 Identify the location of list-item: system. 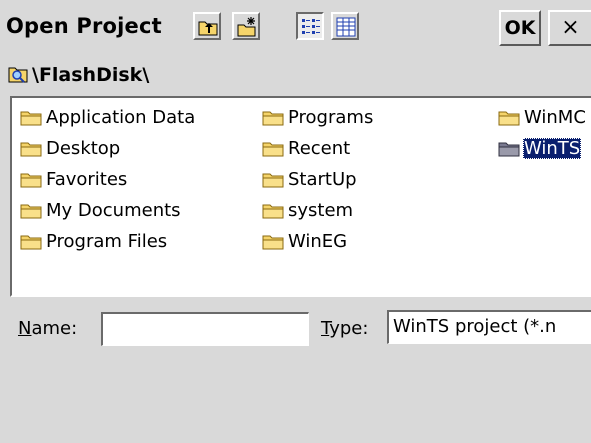
(308, 210).